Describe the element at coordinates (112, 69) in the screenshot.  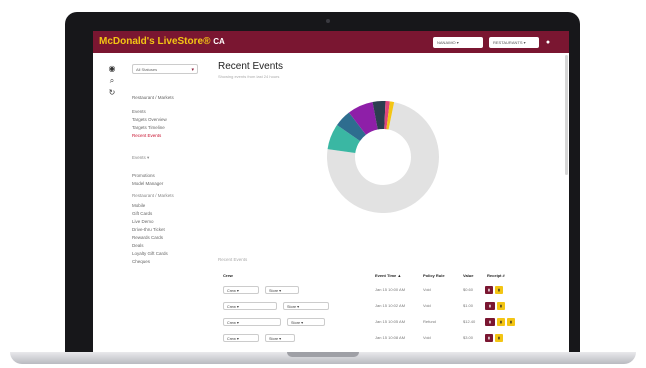
I see `globe-icon: ◉` at that location.